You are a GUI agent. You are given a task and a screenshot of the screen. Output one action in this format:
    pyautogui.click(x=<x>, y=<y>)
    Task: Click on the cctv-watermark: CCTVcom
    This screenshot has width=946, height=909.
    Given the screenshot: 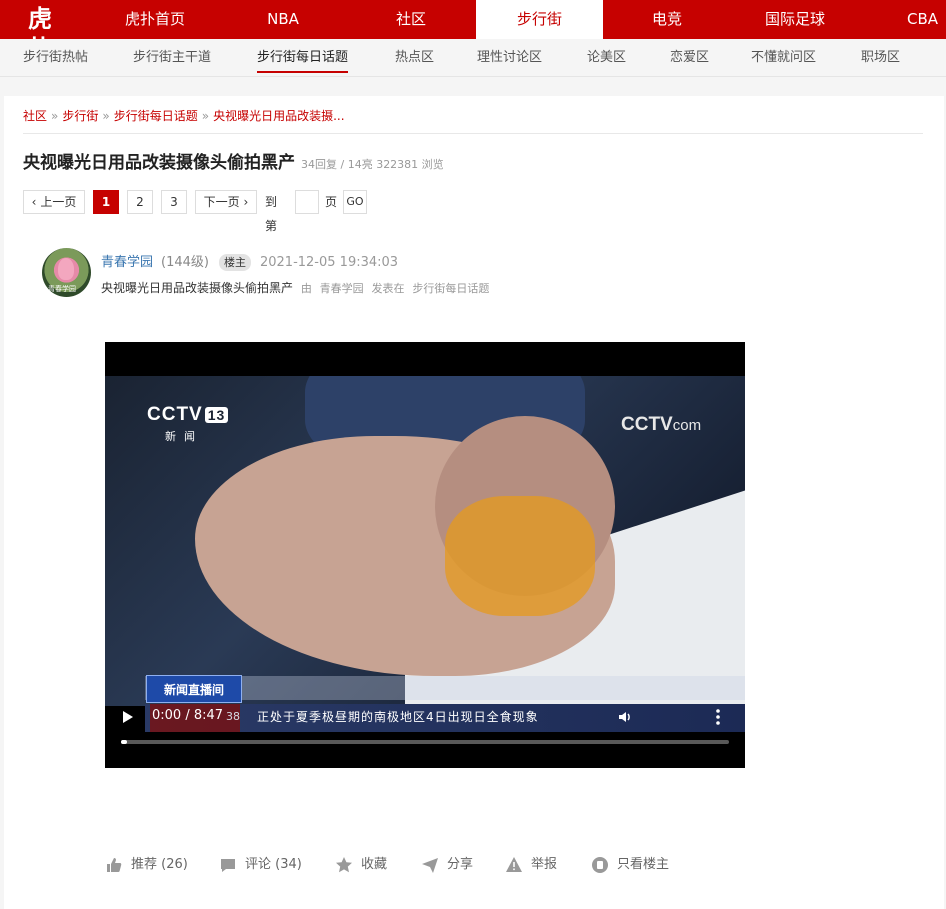 What is the action you would take?
    pyautogui.click(x=661, y=425)
    